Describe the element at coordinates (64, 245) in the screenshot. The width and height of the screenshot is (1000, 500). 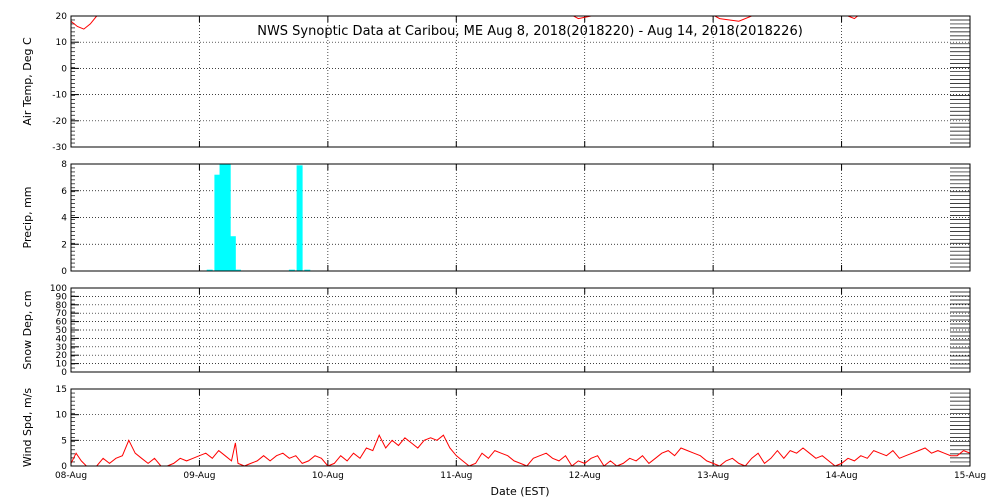
I see `y-tick-label: 2` at that location.